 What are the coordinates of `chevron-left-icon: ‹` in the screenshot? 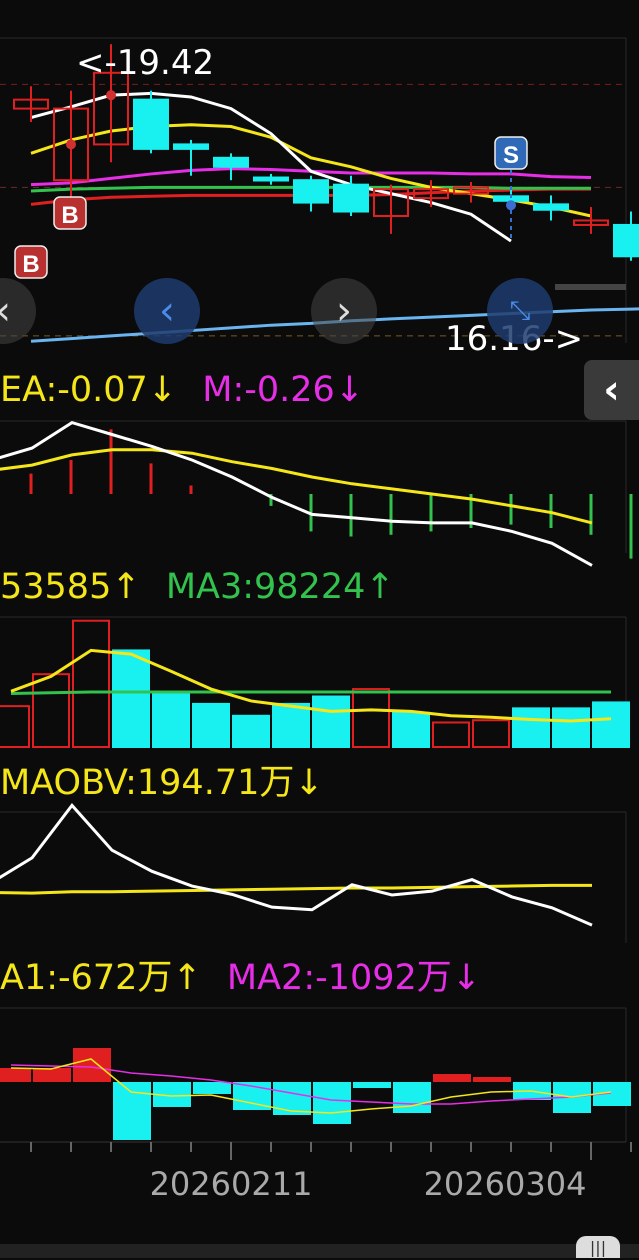 It's located at (611, 390).